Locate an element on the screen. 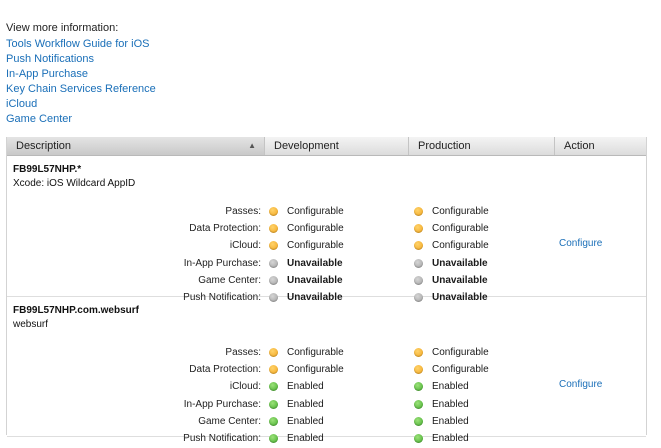 The image size is (661, 448). capability-label: iCloud: is located at coordinates (245, 387).